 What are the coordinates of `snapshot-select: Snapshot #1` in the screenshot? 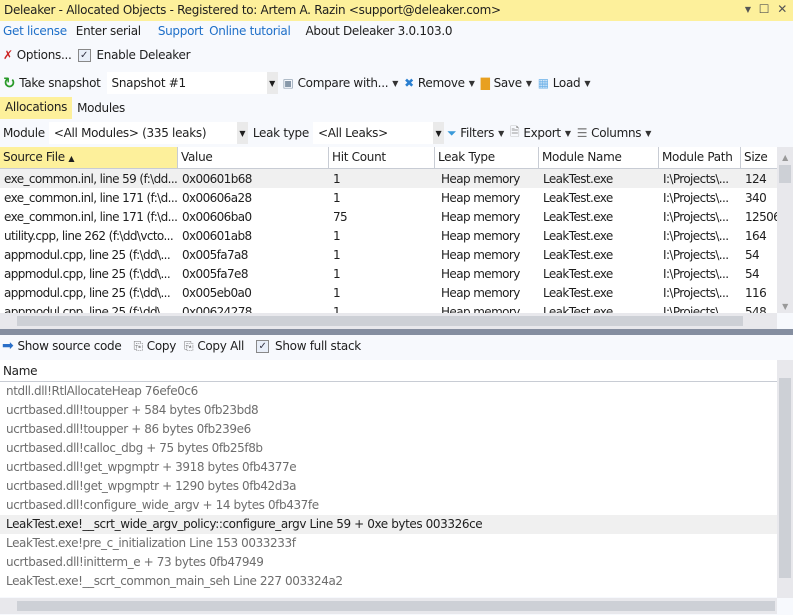 It's located at (186, 83).